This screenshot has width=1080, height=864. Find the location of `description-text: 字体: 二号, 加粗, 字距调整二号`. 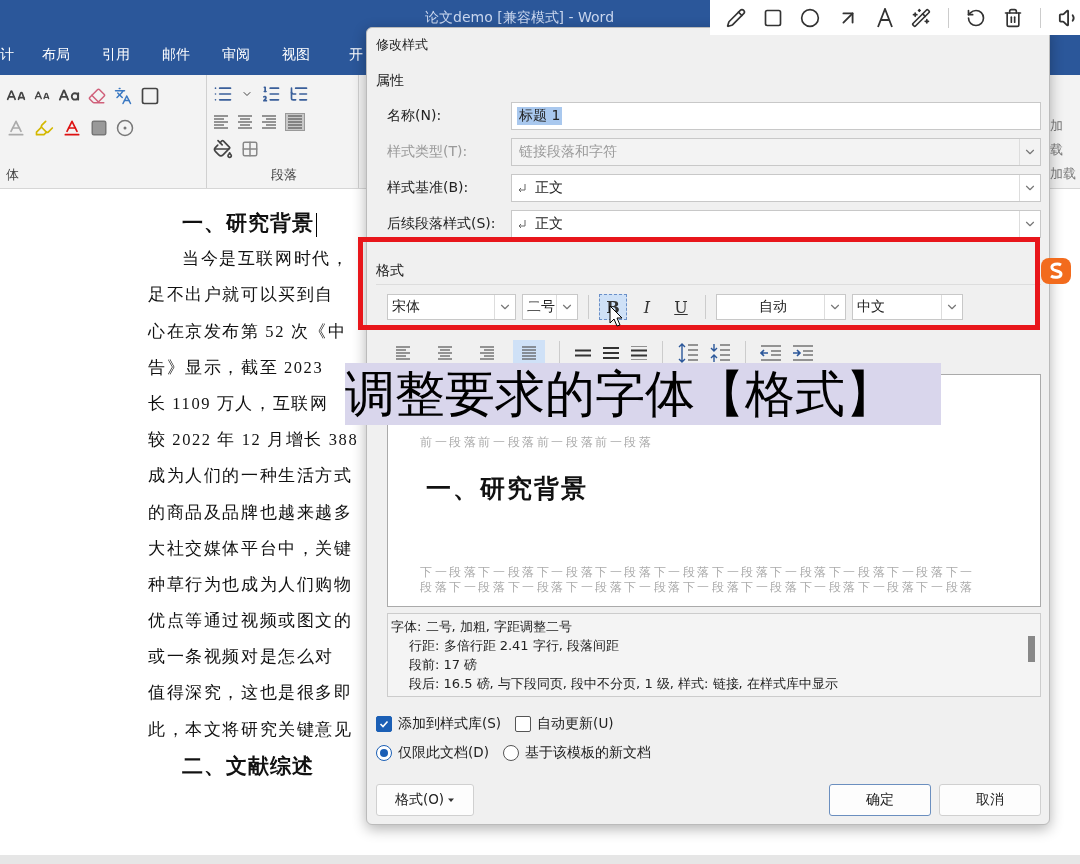

description-text: 字体: 二号, 加粗, 字距调整二号 is located at coordinates (482, 627).